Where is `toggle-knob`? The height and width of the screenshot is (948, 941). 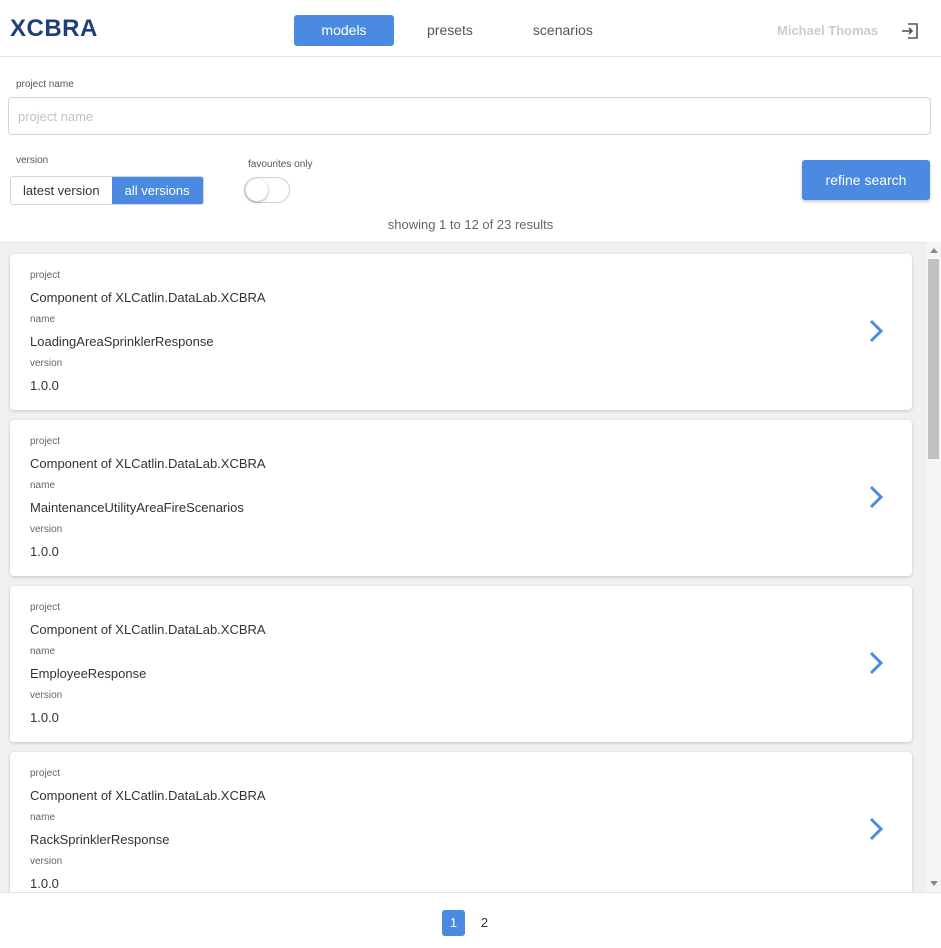 toggle-knob is located at coordinates (257, 190).